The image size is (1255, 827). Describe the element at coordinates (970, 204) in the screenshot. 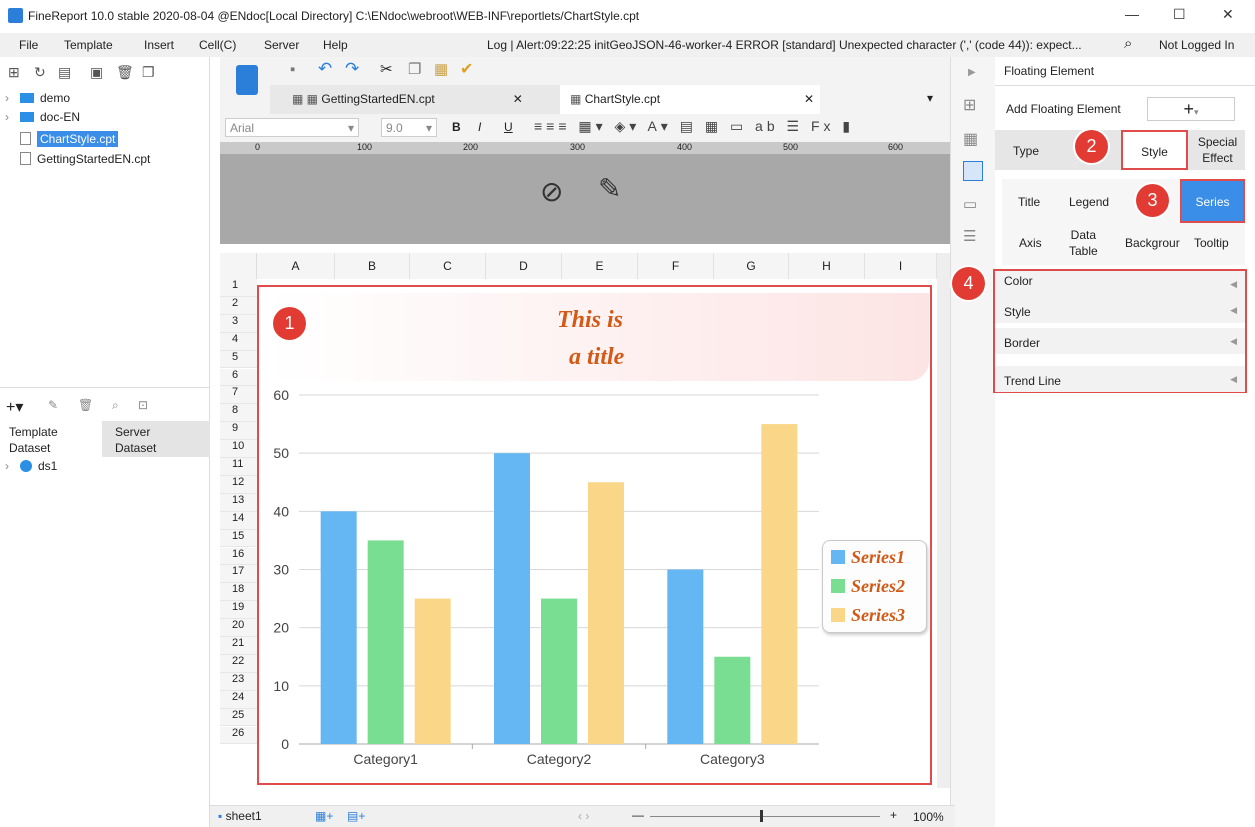

I see `widget-settings-icon: ▭` at that location.